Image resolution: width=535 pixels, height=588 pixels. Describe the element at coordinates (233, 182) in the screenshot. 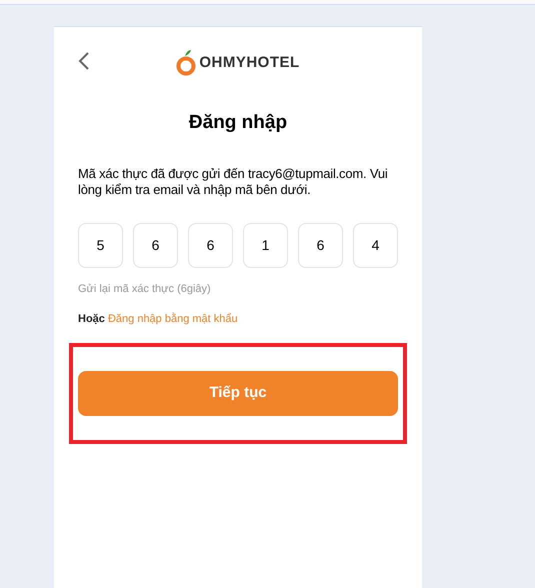

I see `instruction-text: Mã xác thực đã được gửi đến tracy6@tupmail.com. Vui lòng kiểm tra email và nhập mã bên dưới.` at that location.